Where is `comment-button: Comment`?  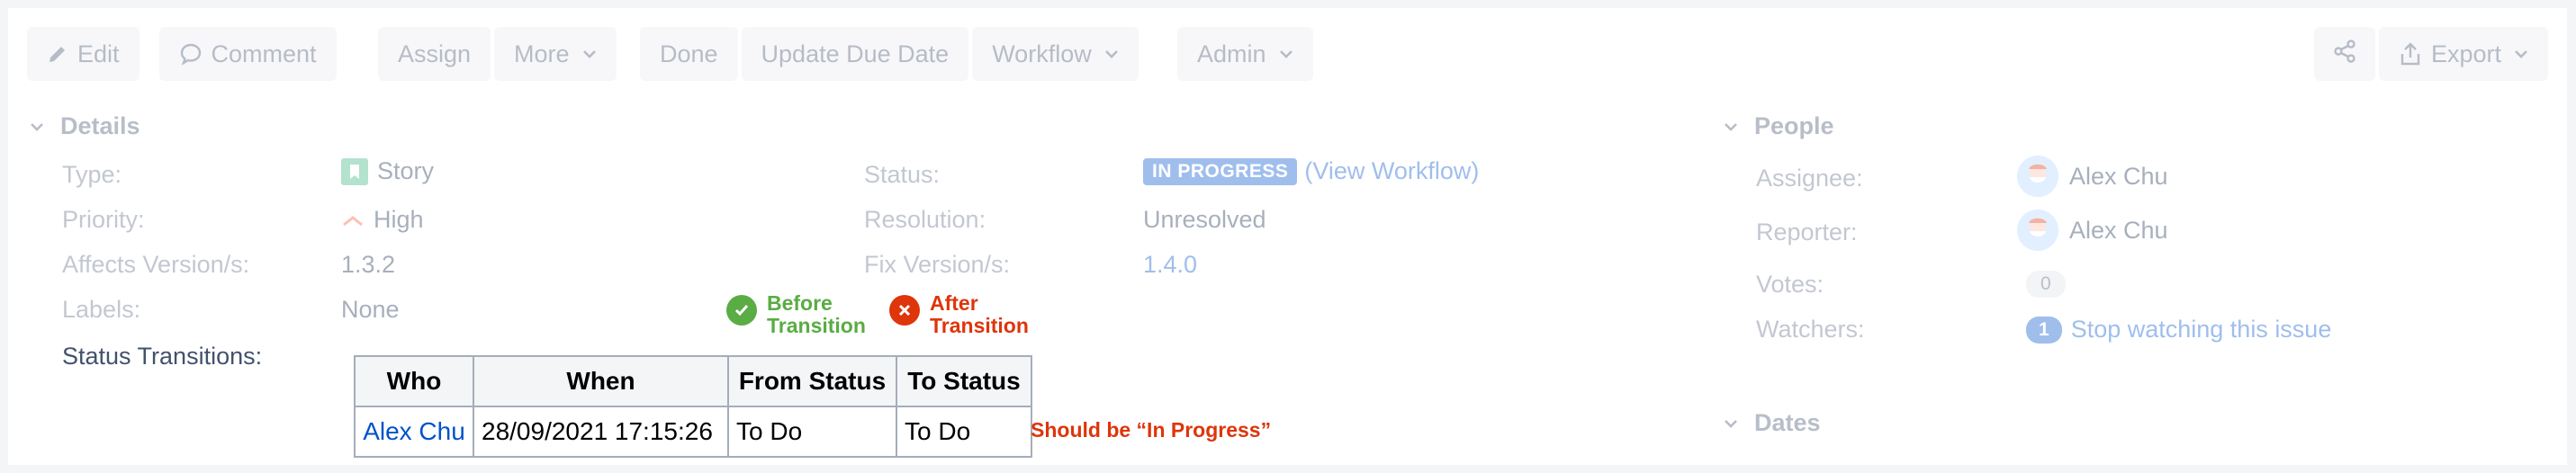 comment-button: Comment is located at coordinates (247, 54).